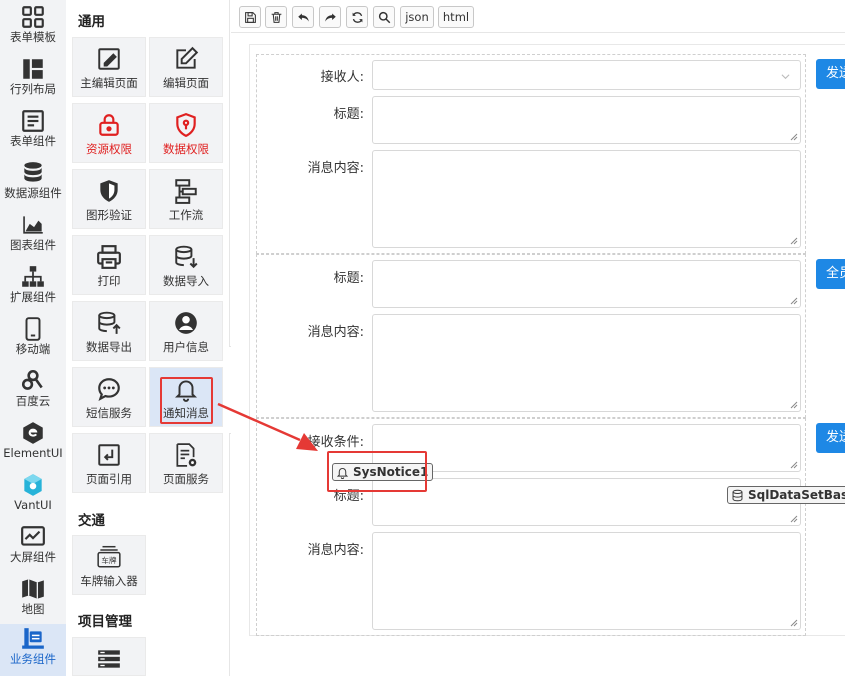 This screenshot has height=676, width=845. What do you see at coordinates (33, 659) in the screenshot?
I see `nav-label: 业务组件` at bounding box center [33, 659].